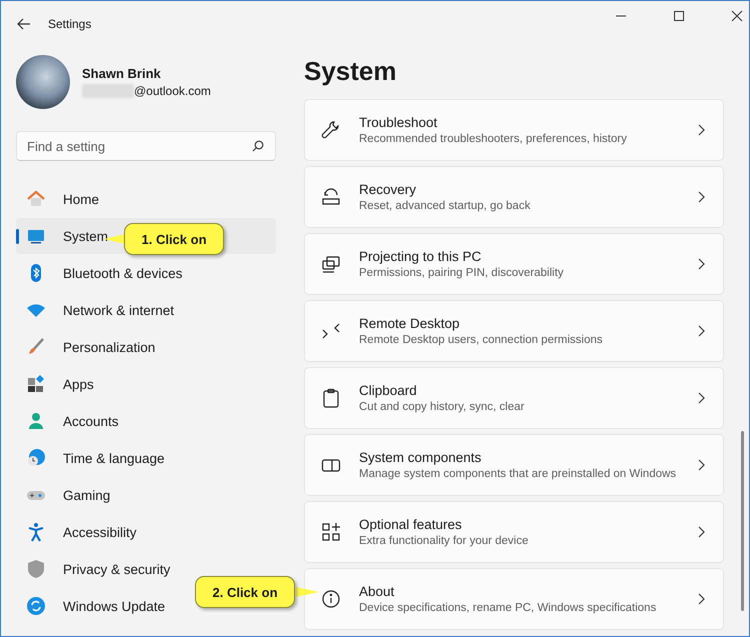 This screenshot has width=750, height=637. Describe the element at coordinates (742, 521) in the screenshot. I see `scrollbar` at that location.